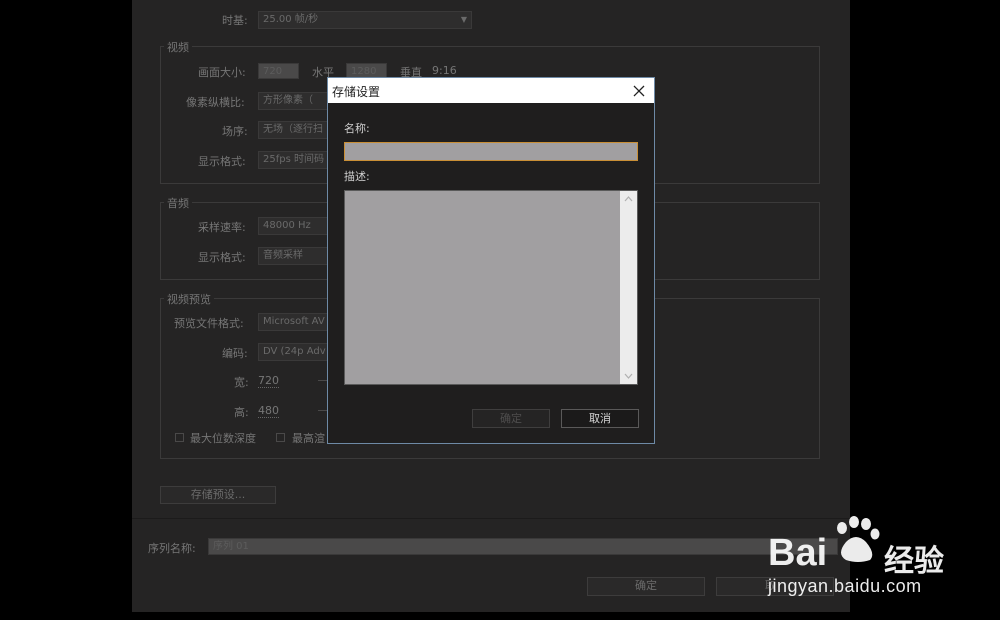  Describe the element at coordinates (444, 70) in the screenshot. I see `aspect-ratio-value: 9:16` at that location.